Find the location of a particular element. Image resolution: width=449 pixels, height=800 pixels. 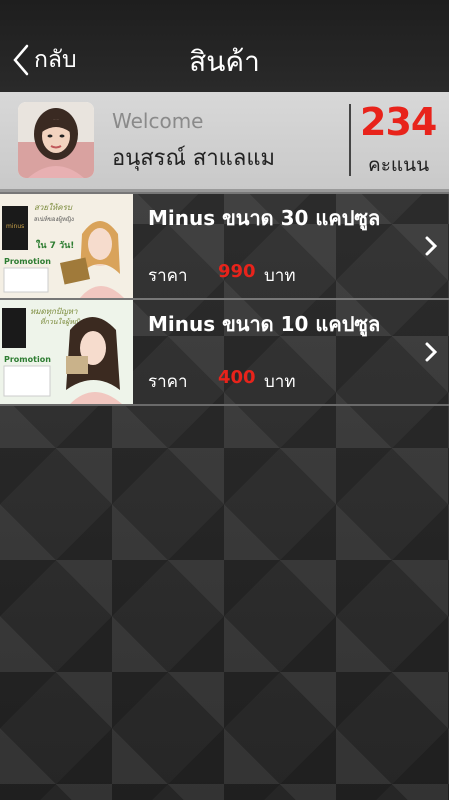

product-price: 990 is located at coordinates (237, 271).